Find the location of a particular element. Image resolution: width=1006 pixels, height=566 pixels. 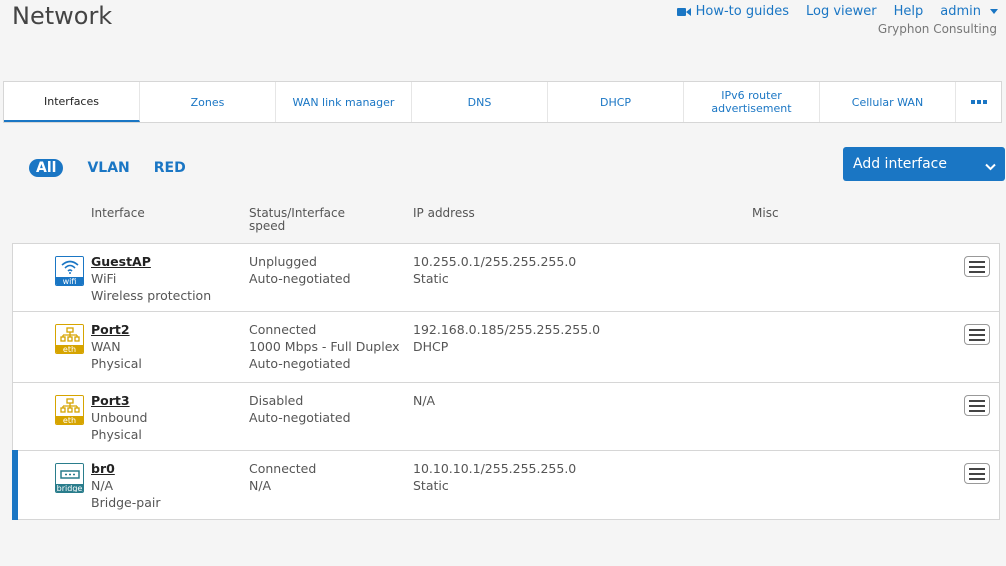

interface-ip: N/A is located at coordinates (424, 400).